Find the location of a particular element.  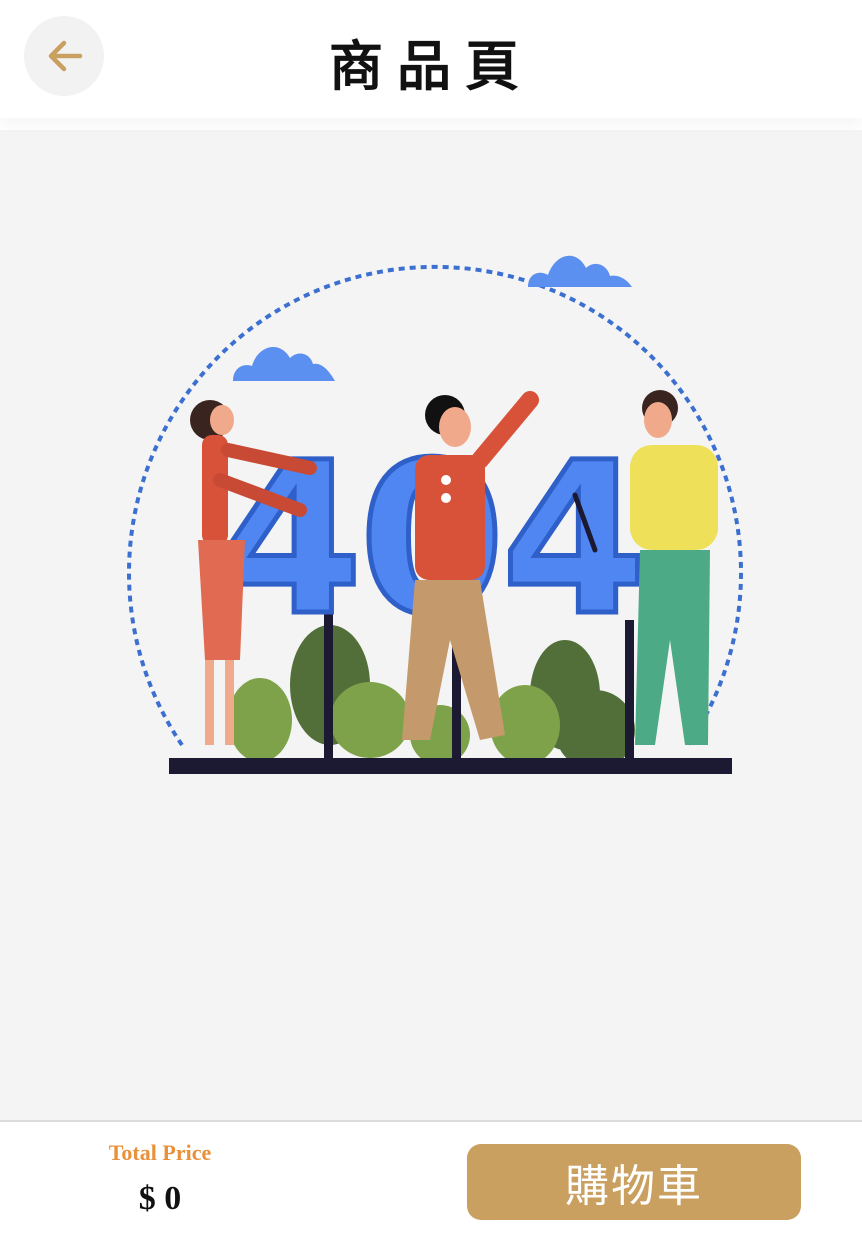

cart-button: 購物車 is located at coordinates (634, 1182).